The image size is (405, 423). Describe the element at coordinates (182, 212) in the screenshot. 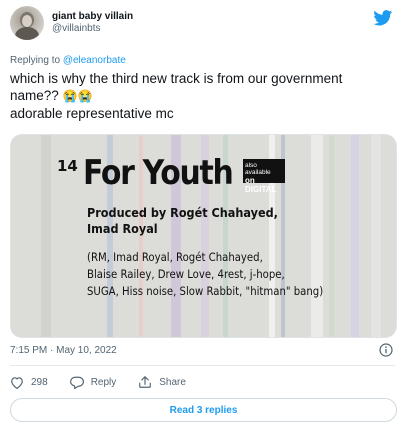

I see `producer-line: Produced by Rogét Chahayed,` at that location.